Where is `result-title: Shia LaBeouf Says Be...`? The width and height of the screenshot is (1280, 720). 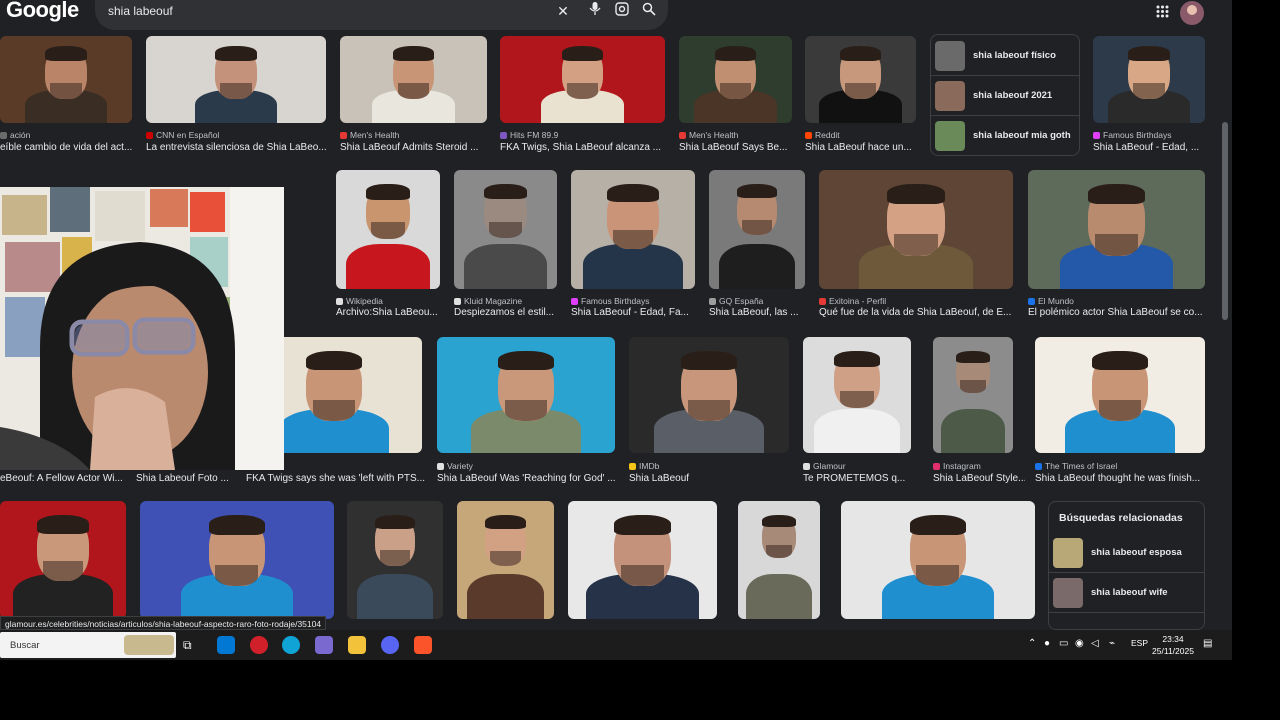 result-title: Shia LaBeouf Says Be... is located at coordinates (741, 147).